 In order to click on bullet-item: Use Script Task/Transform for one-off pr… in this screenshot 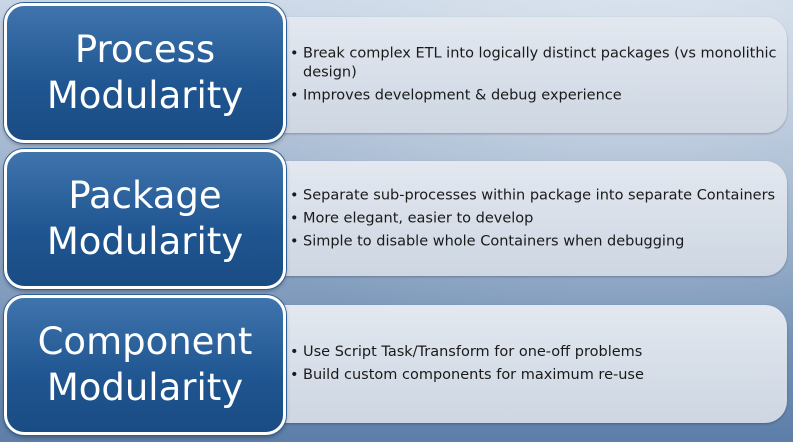, I will do `click(533, 352)`.